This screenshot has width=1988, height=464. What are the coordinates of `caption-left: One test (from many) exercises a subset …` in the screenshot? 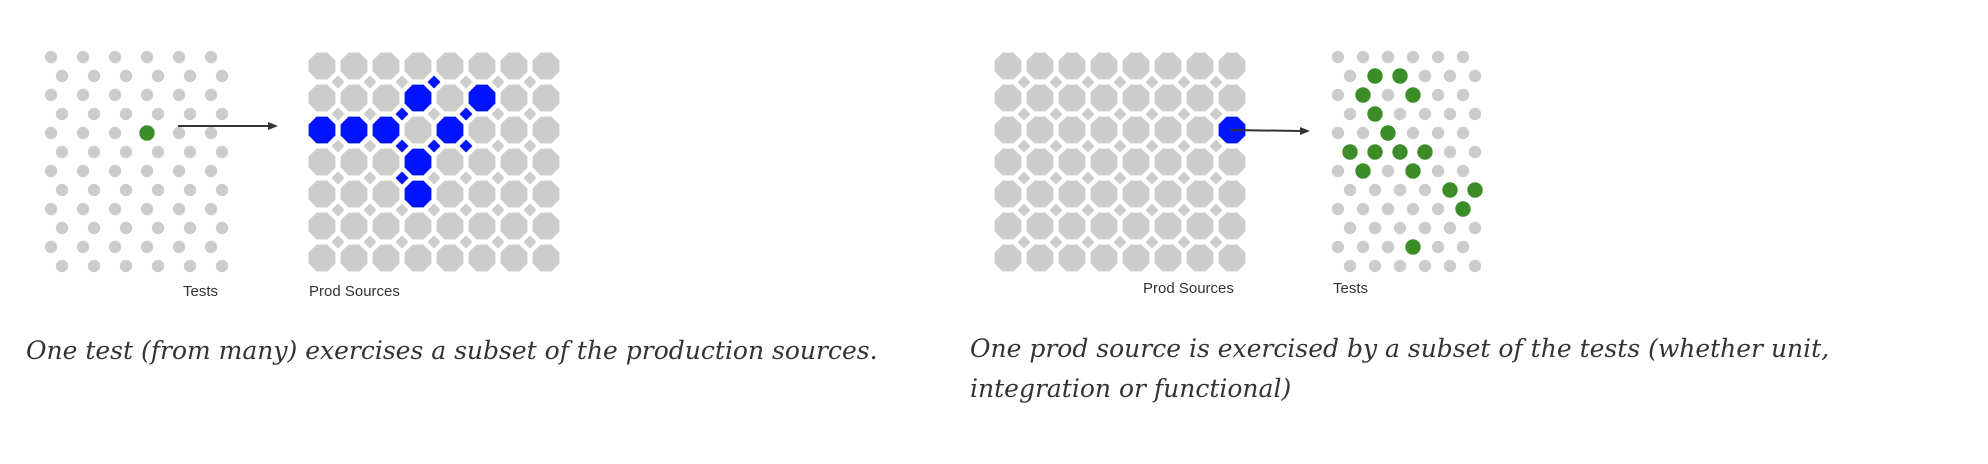 It's located at (452, 350).